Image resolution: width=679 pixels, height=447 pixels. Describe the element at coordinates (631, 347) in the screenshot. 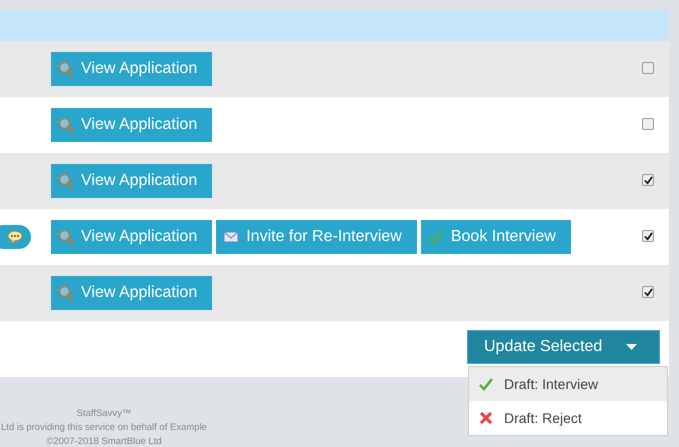

I see `caret-icon` at that location.